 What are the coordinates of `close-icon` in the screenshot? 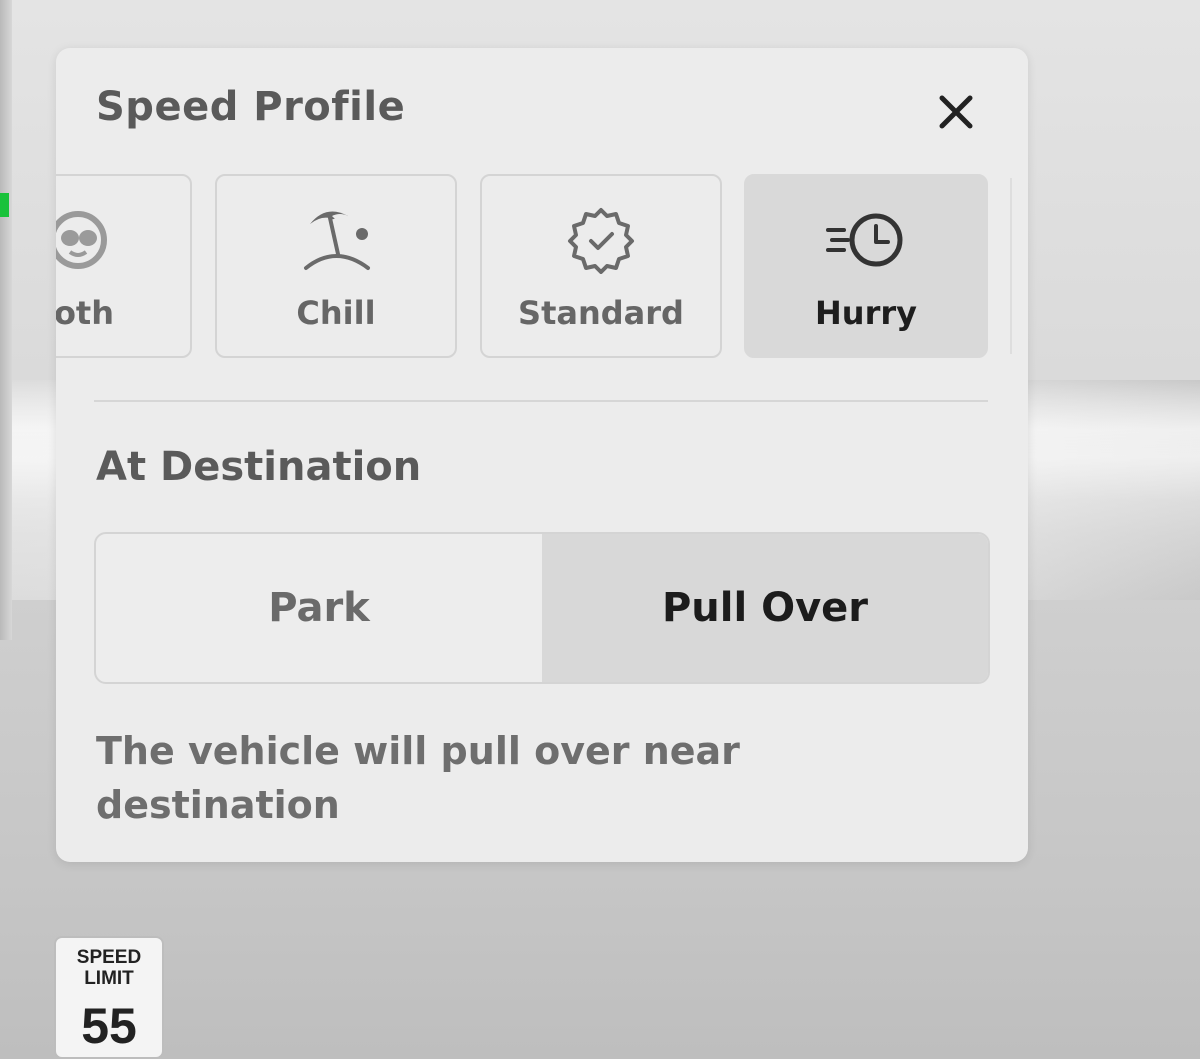 It's located at (956, 112).